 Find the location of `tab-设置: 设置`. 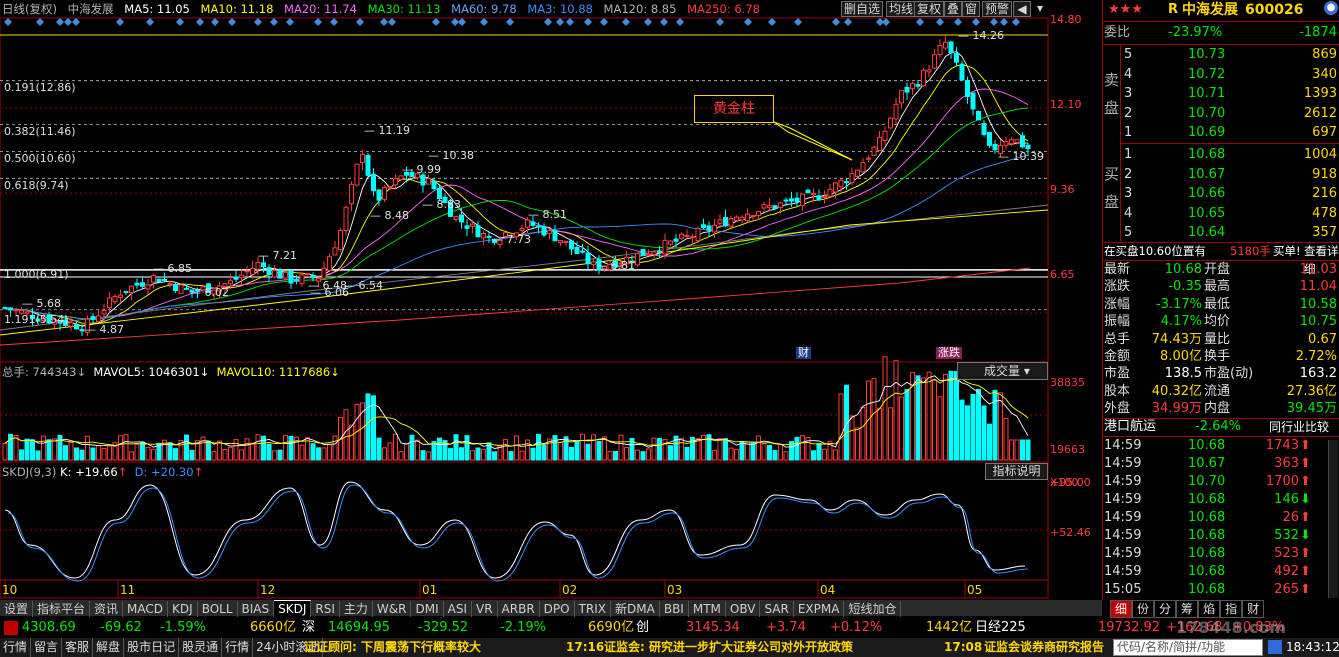

tab-设置: 设置 is located at coordinates (17, 609).